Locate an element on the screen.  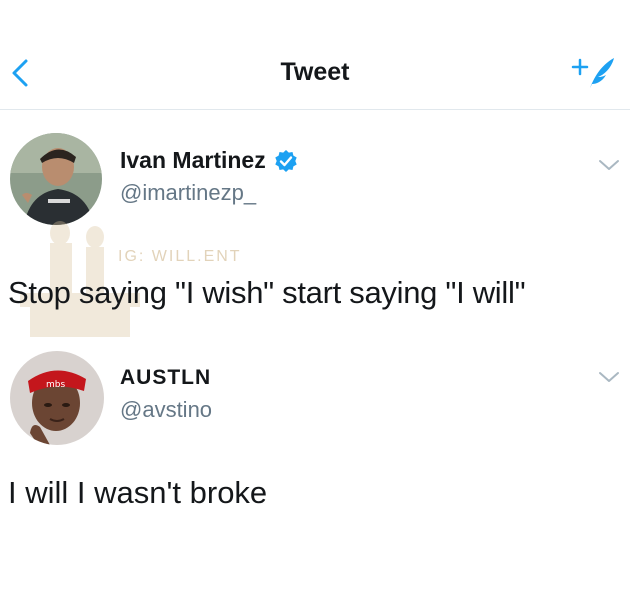
author-row: Ivan Martinez is located at coordinates (209, 160).